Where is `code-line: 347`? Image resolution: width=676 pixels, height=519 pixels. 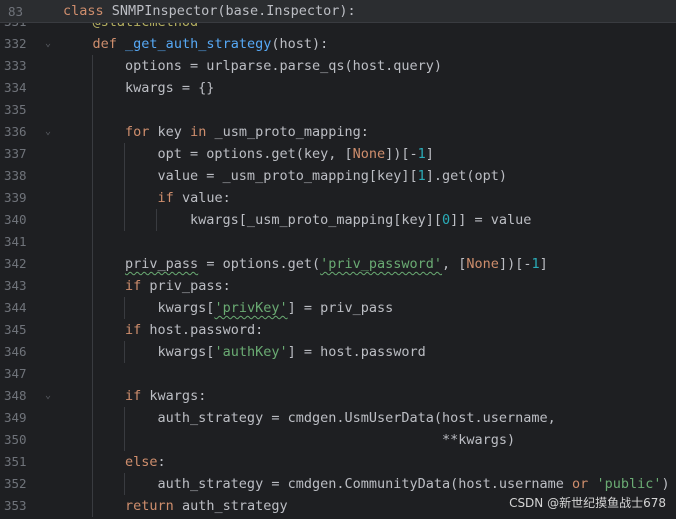 code-line: 347 is located at coordinates (338, 374).